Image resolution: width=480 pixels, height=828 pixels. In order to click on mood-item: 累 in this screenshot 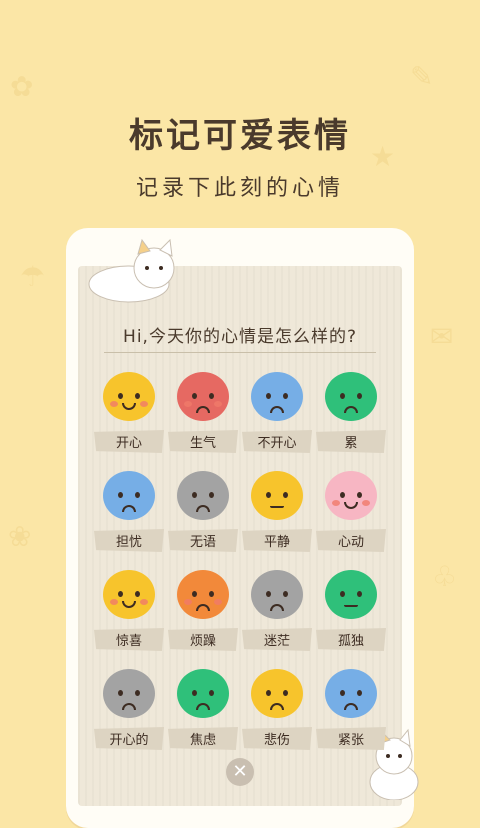, I will do `click(351, 410)`.